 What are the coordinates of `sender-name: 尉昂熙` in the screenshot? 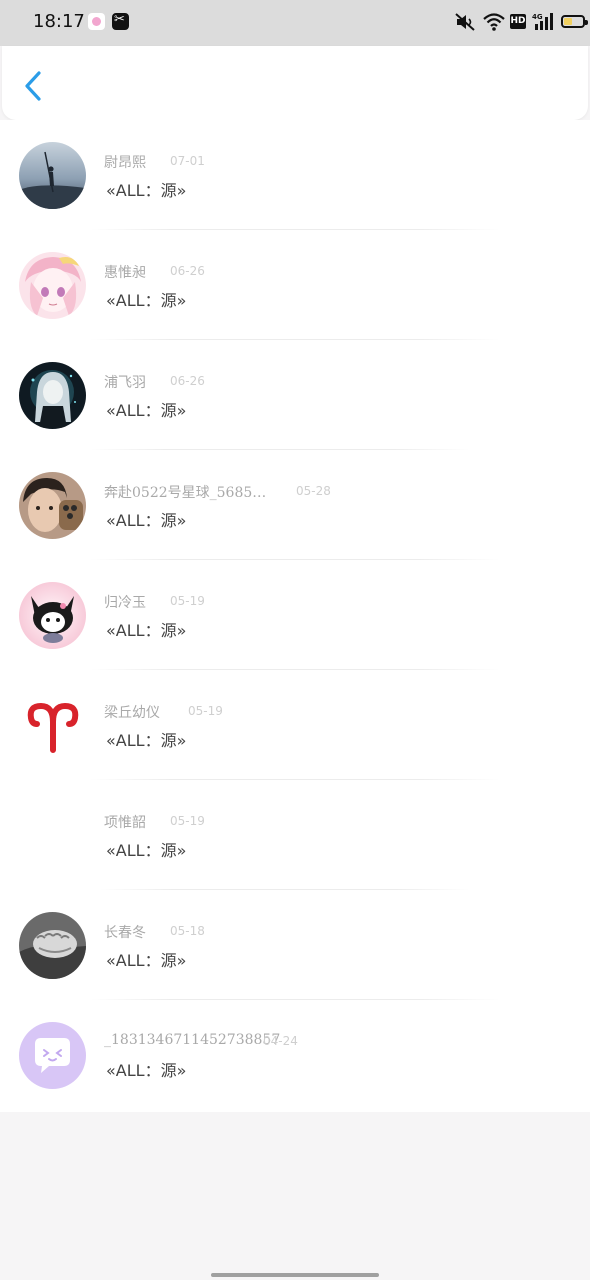 It's located at (125, 163).